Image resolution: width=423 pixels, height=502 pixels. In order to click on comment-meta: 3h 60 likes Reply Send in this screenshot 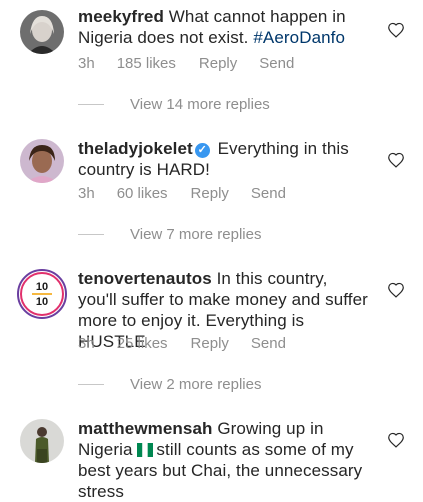, I will do `click(193, 193)`.